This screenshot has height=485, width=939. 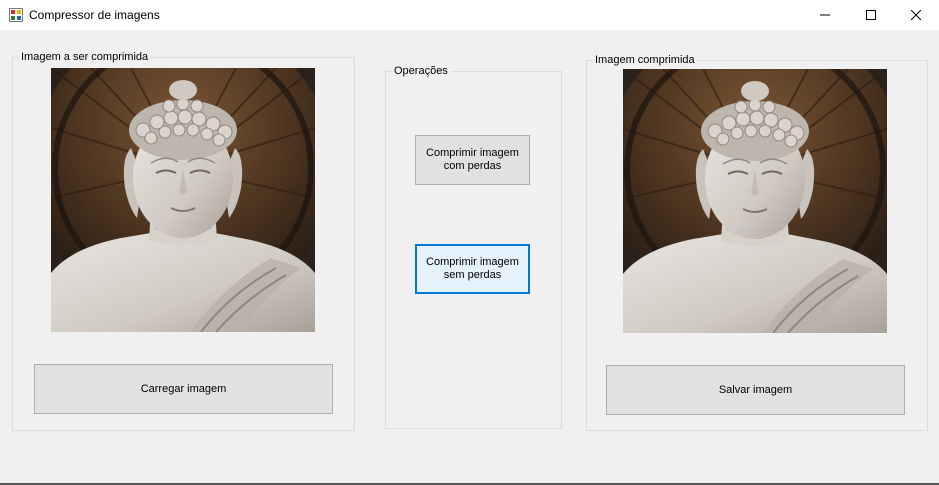 I want to click on maximize-icon, so click(x=871, y=15).